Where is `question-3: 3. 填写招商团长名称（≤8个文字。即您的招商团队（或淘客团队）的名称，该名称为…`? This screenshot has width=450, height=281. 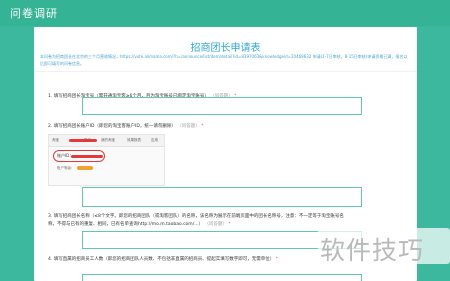
question-3: 3. 填写招商团长名称（≤8个文字。即您的招商团队（或淘客团队）的名称，该名称为… is located at coordinates (198, 221).